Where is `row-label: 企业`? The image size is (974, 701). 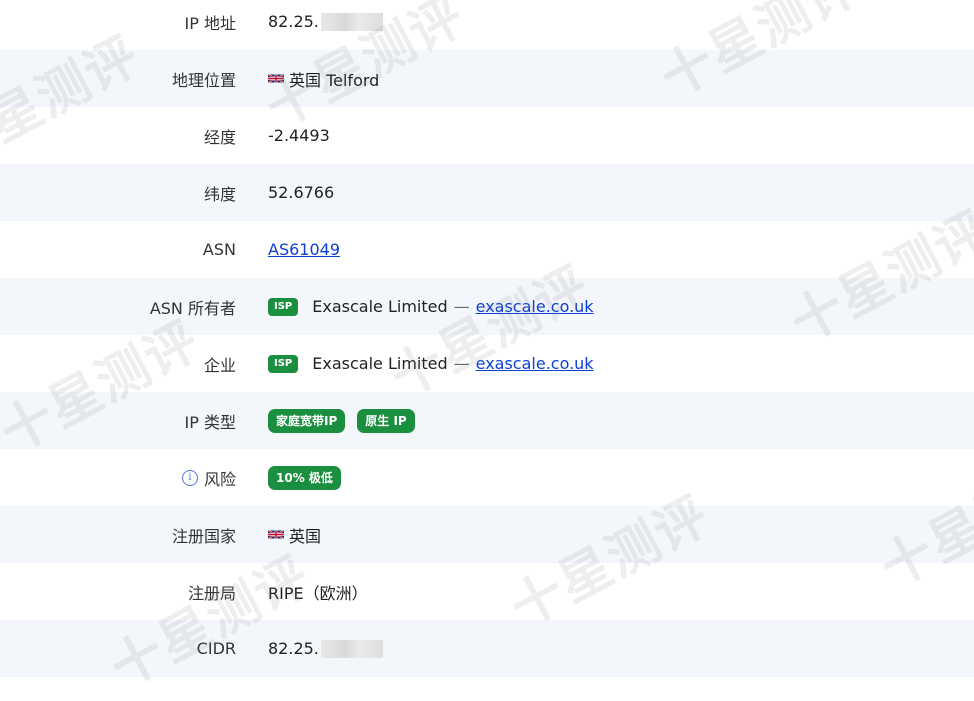
row-label: 企业 is located at coordinates (219, 365).